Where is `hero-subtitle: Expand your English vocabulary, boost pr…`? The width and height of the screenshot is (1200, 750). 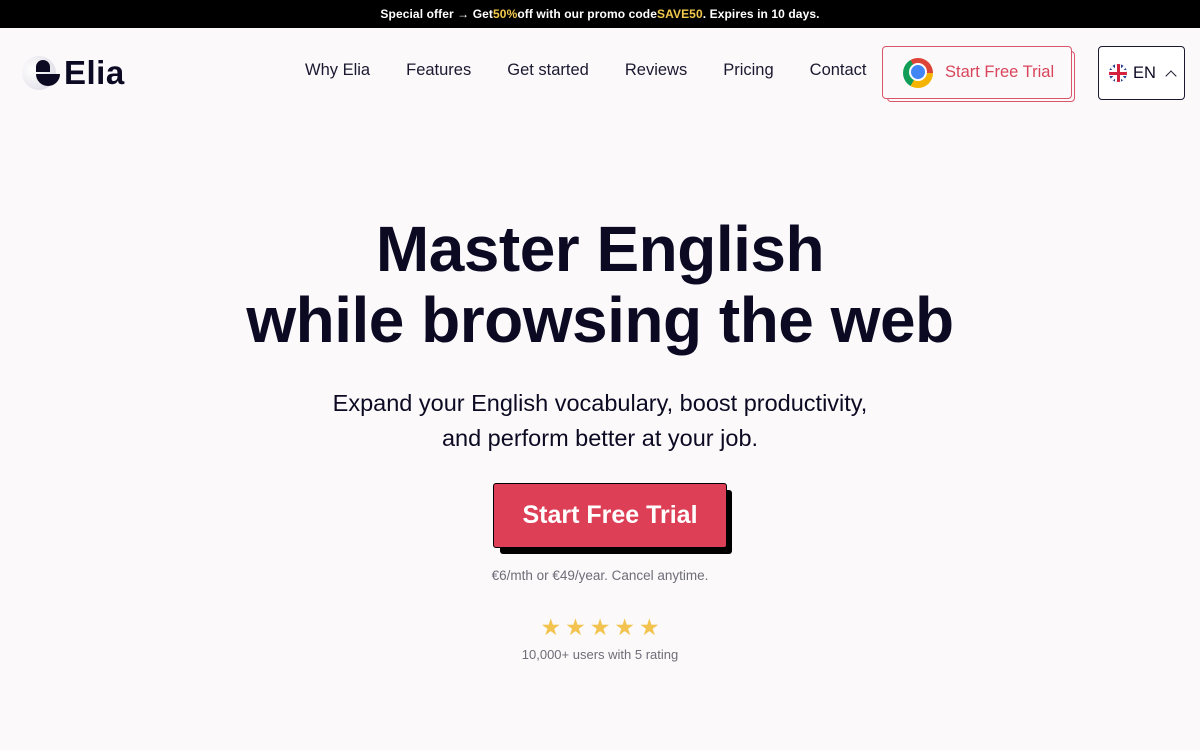 hero-subtitle: Expand your English vocabulary, boost pr… is located at coordinates (600, 421).